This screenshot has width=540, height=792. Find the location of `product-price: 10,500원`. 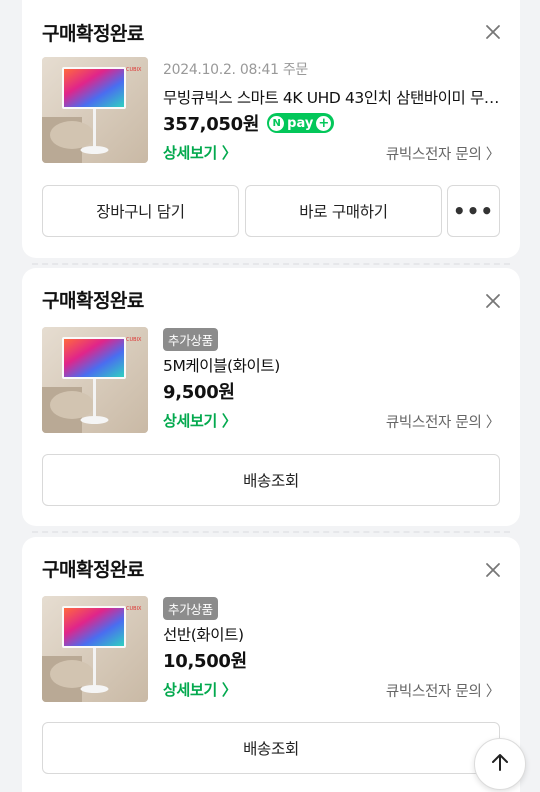

product-price: 10,500원 is located at coordinates (205, 661).